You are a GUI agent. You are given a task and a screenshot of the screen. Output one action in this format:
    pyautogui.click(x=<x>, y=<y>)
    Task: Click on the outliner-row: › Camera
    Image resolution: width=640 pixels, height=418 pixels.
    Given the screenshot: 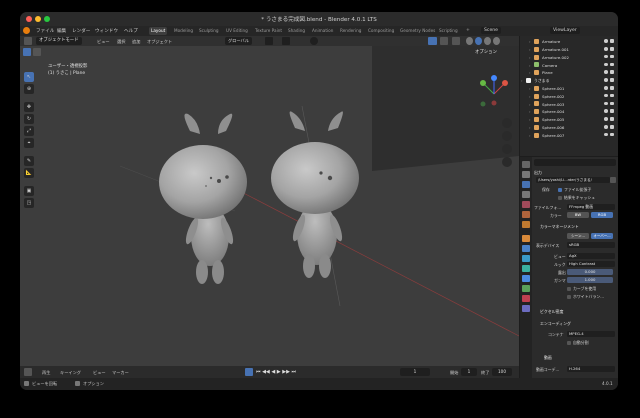 What is the action you would take?
    pyautogui.click(x=569, y=65)
    